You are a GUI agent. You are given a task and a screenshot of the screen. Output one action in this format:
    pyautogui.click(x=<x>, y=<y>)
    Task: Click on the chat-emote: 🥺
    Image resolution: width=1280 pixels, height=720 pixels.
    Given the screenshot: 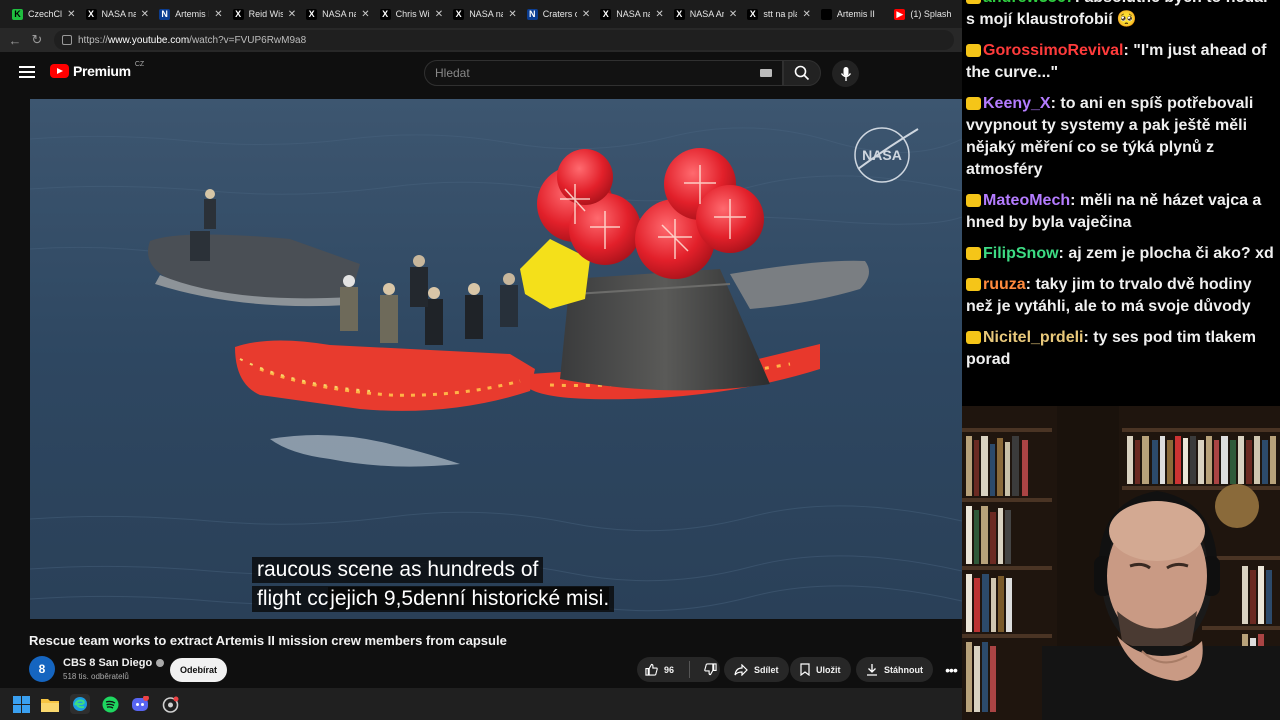 What is the action you would take?
    pyautogui.click(x=1126, y=19)
    